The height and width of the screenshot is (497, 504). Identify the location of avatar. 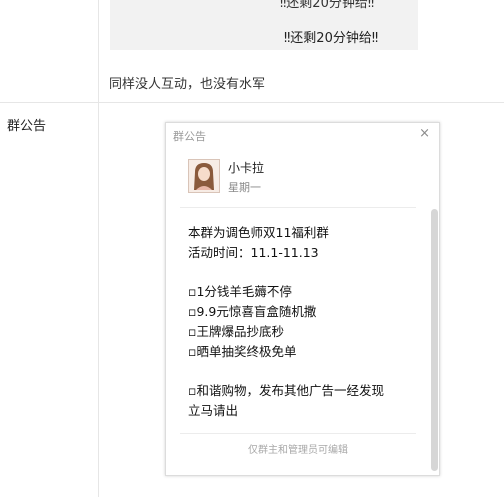
(204, 176).